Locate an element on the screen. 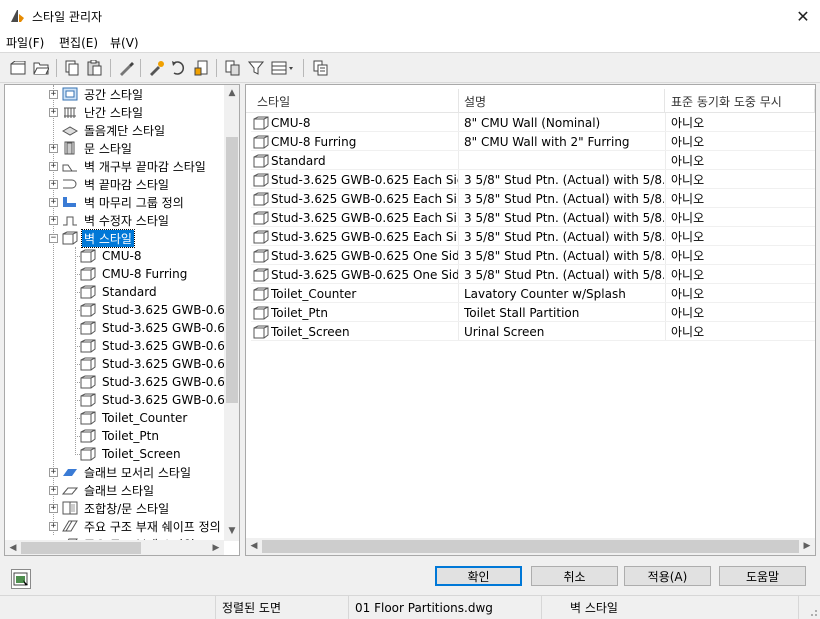 This screenshot has height=619, width=820. table-row: Standard 아니오 is located at coordinates (533, 160).